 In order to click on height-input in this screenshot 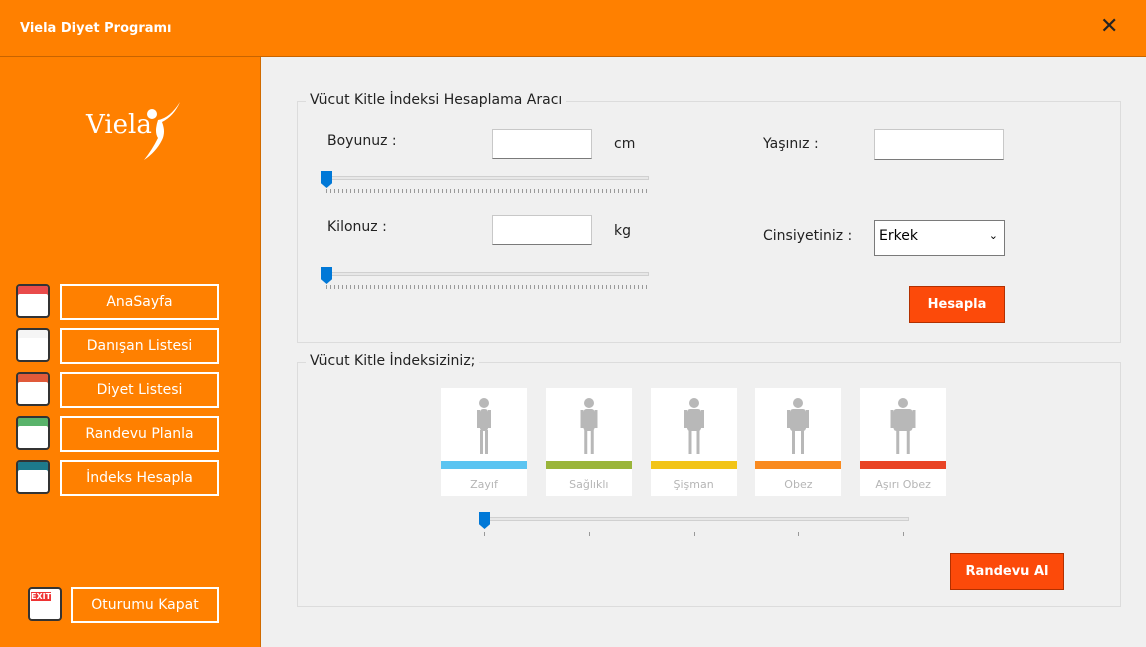, I will do `click(542, 144)`.